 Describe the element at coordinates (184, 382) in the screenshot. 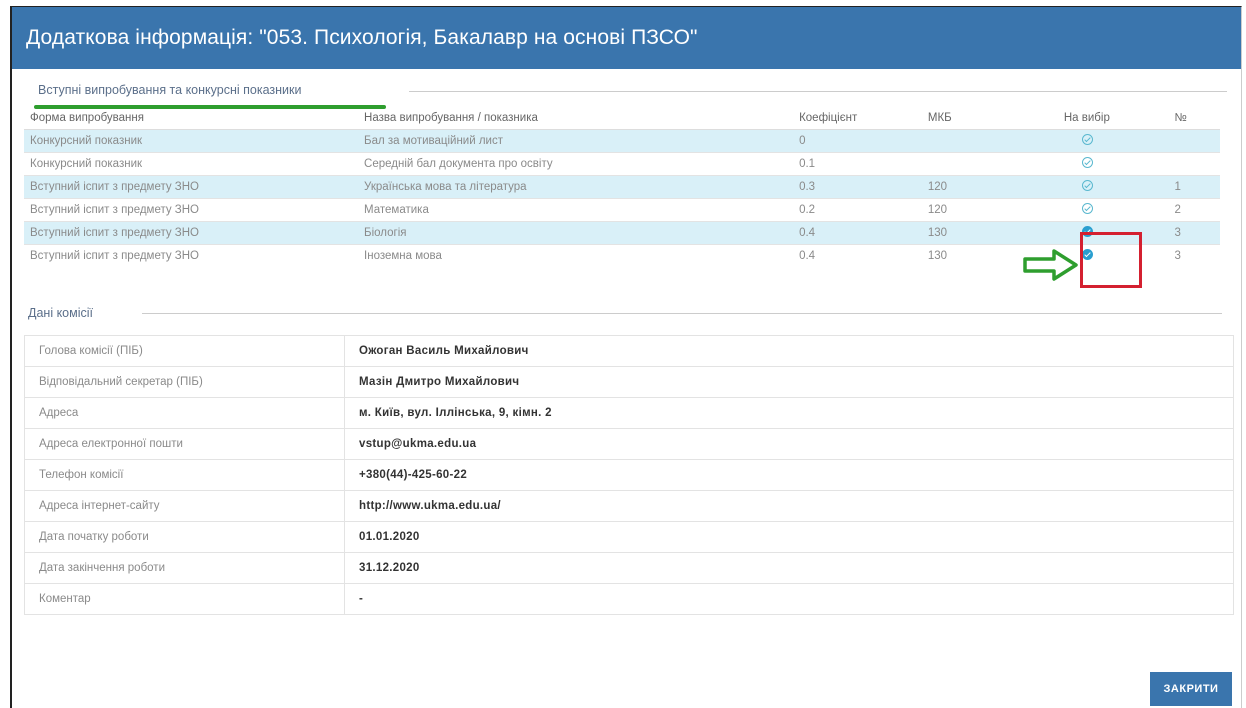

I see `field-label: Відповідальний секретар (ПІБ)` at that location.